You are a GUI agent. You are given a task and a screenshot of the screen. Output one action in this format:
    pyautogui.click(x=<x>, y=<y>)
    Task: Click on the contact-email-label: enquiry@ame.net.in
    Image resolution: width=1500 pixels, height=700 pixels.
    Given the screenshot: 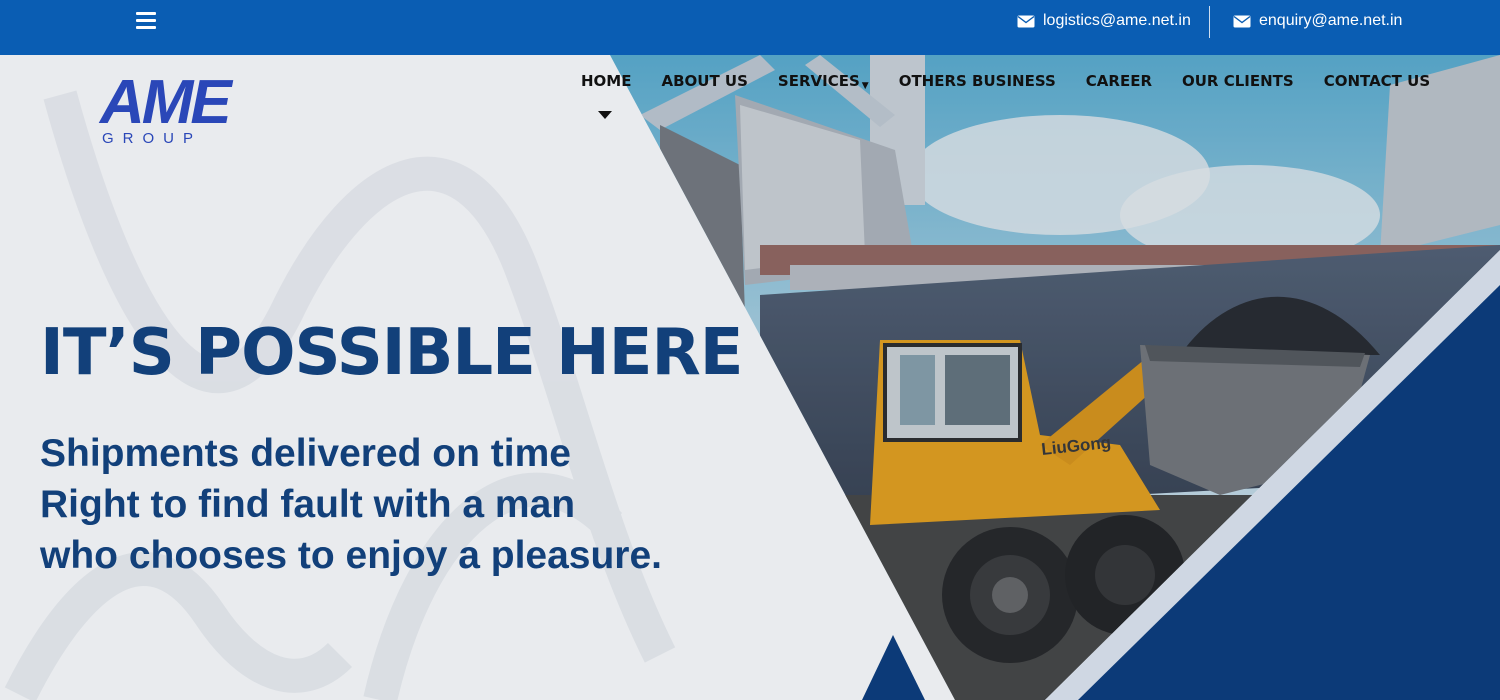 What is the action you would take?
    pyautogui.click(x=1330, y=21)
    